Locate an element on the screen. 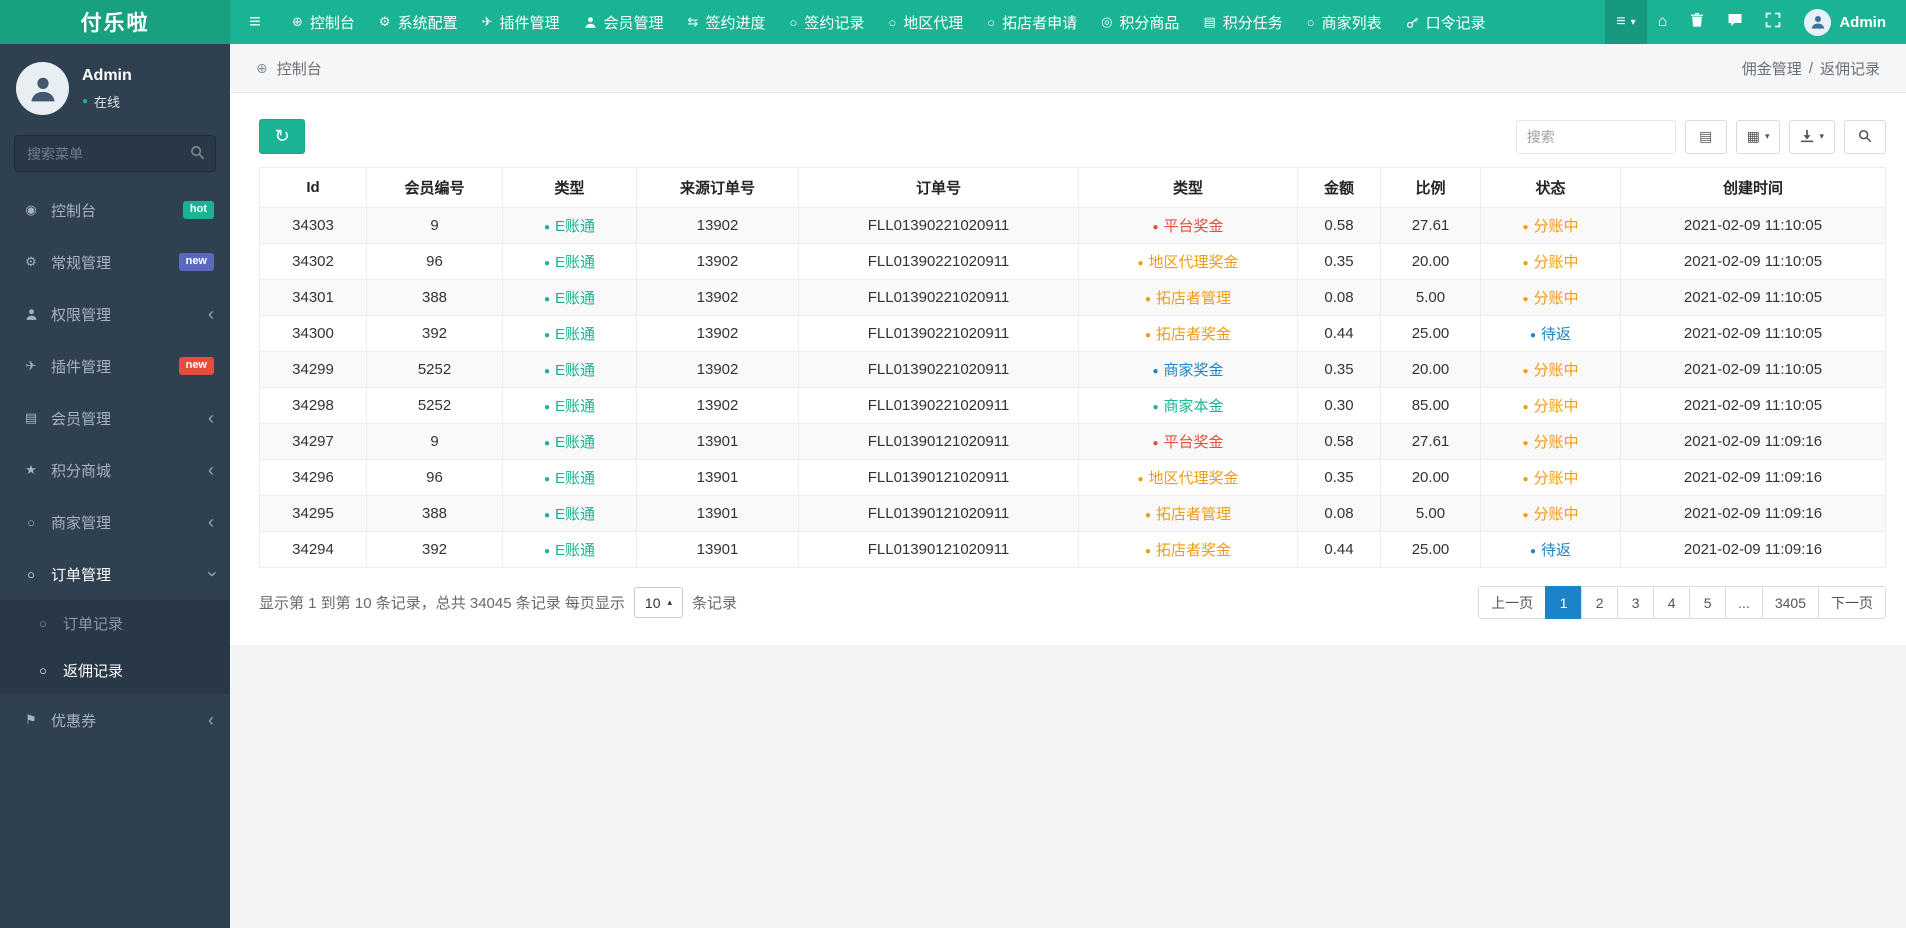  fullscreen-button is located at coordinates (1773, 22).